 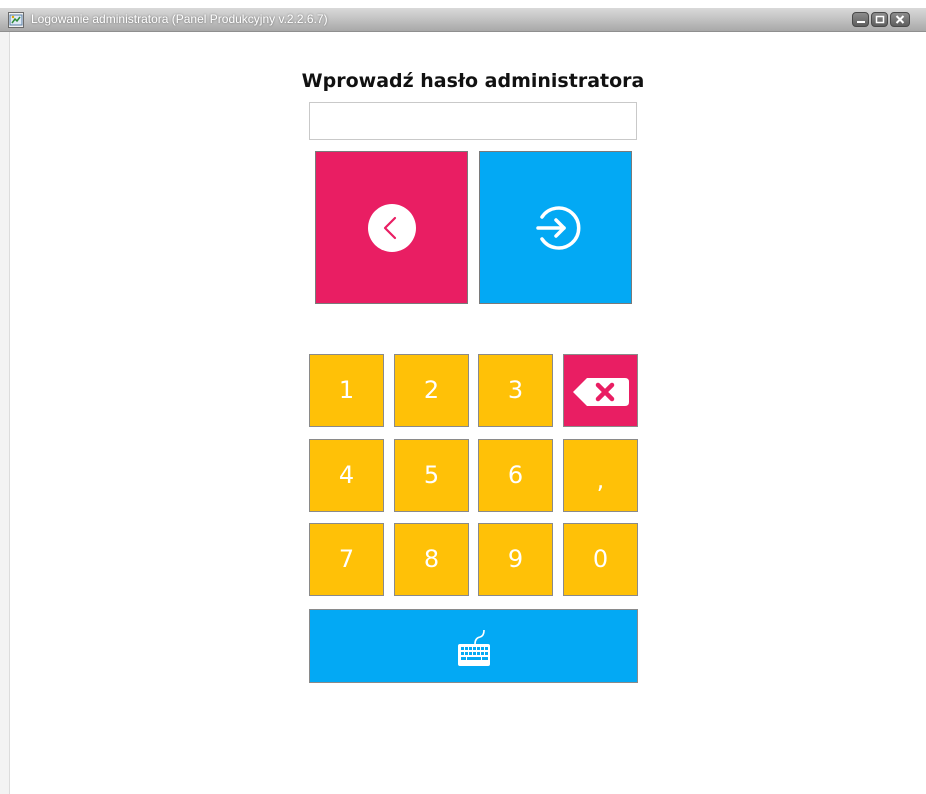 What do you see at coordinates (879, 19) in the screenshot?
I see `maximize-button` at bounding box center [879, 19].